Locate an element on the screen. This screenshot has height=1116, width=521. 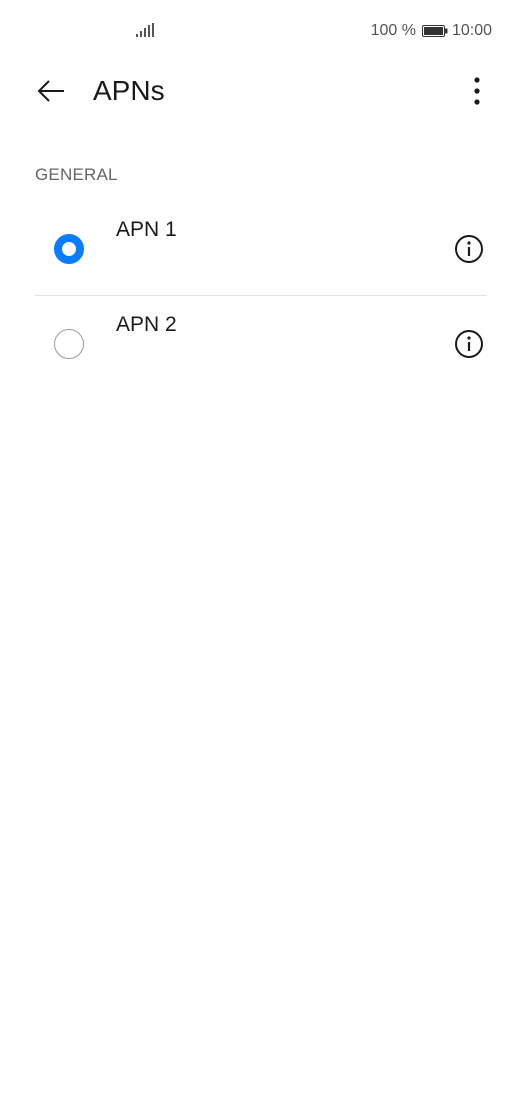
apn-1-info-button is located at coordinates (469, 249).